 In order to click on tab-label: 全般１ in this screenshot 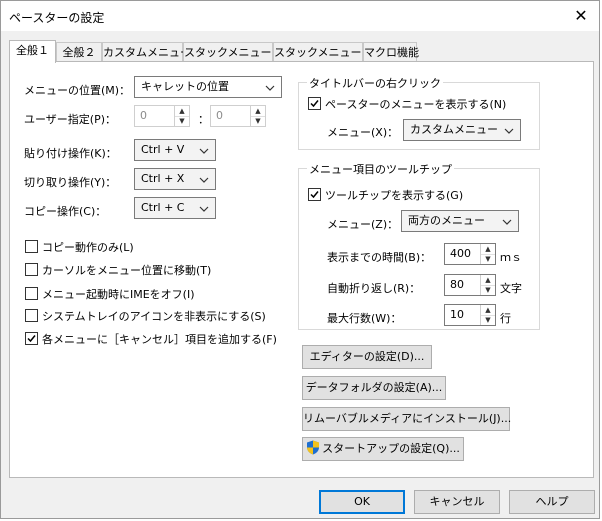, I will do `click(32, 50)`.